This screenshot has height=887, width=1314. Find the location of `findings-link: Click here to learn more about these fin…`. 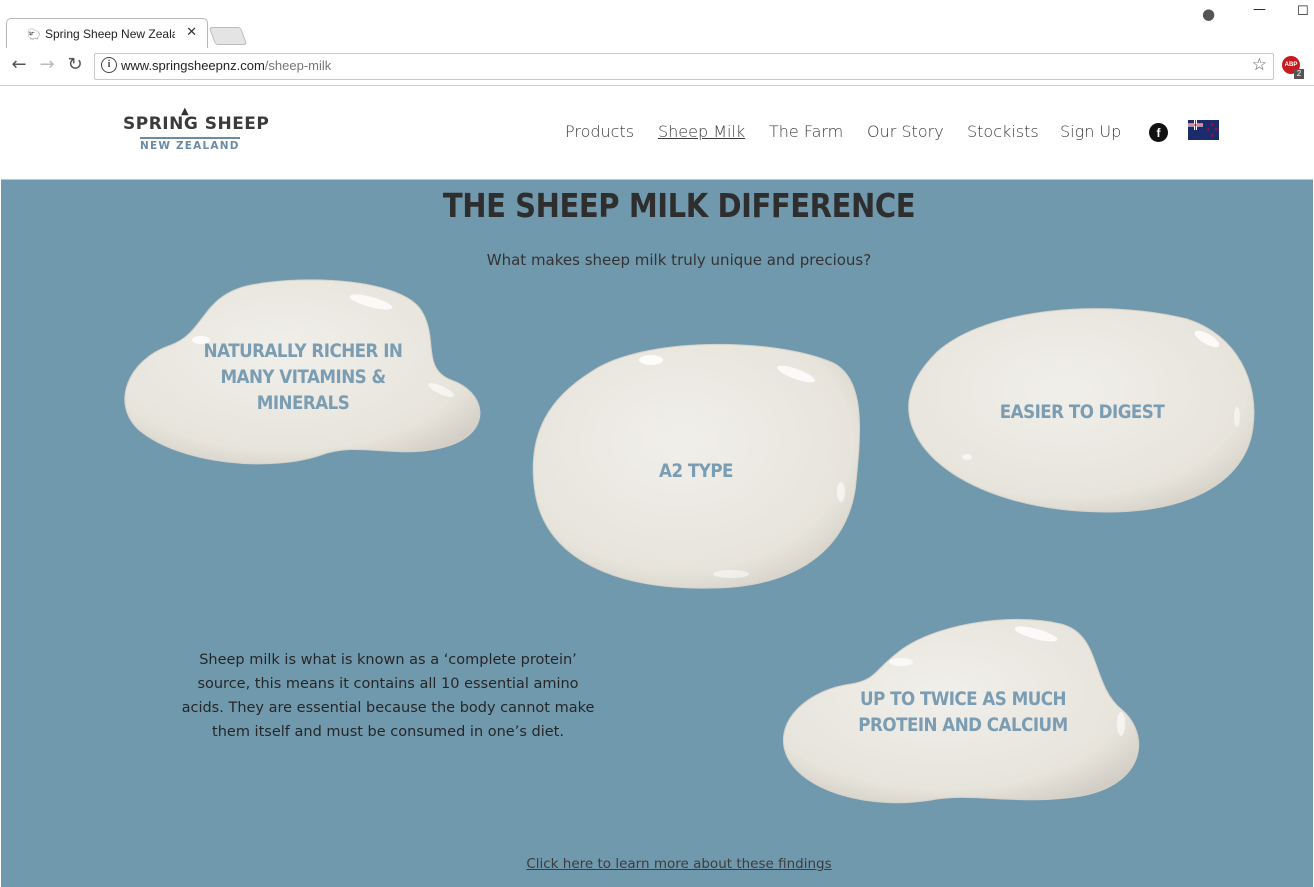

findings-link: Click here to learn more about these fin… is located at coordinates (657, 864).